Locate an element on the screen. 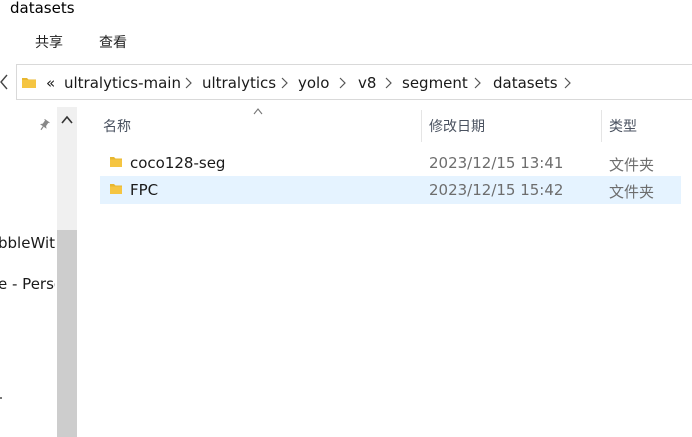  window-title: datasets is located at coordinates (42, 8).